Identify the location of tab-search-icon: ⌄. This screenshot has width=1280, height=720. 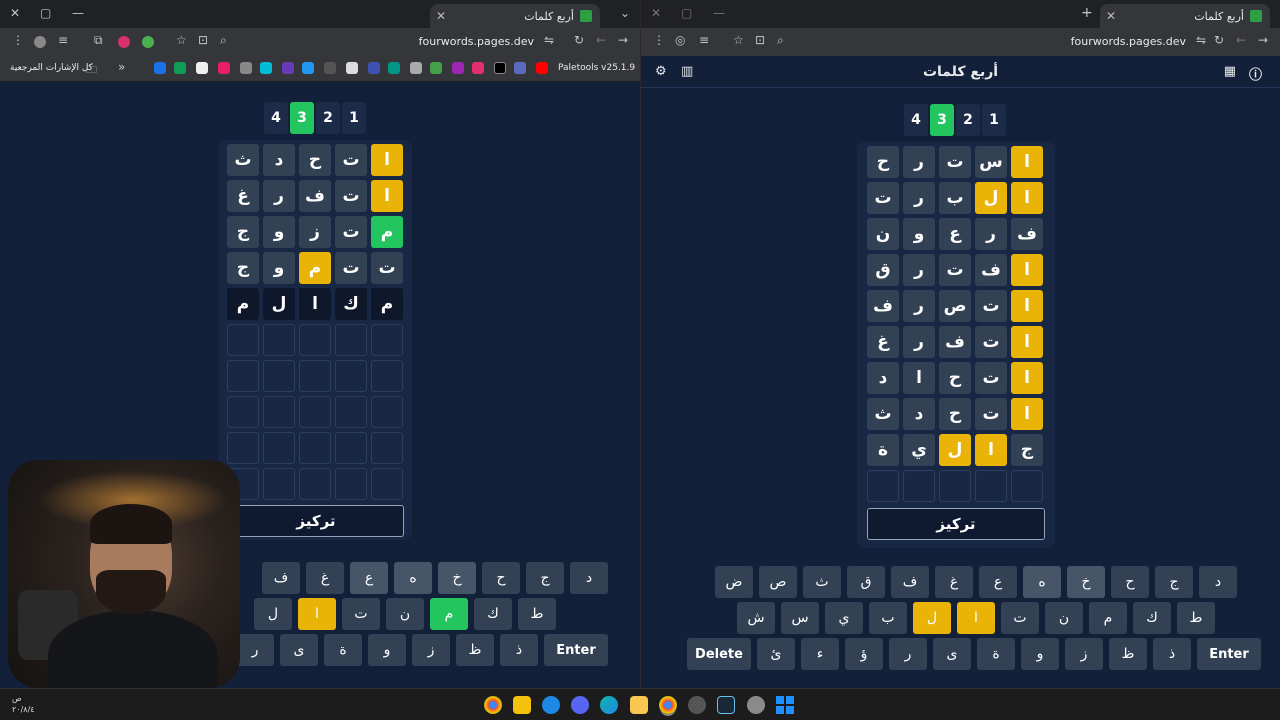
(625, 13).